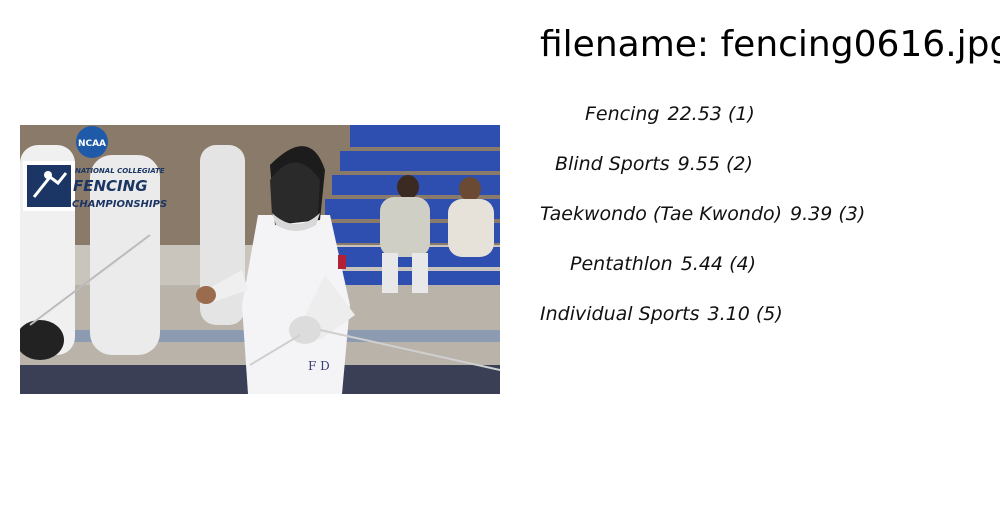 This screenshot has height=520, width=1000. Describe the element at coordinates (620, 314) in the screenshot. I see `prediction-label: Individual Sports` at that location.